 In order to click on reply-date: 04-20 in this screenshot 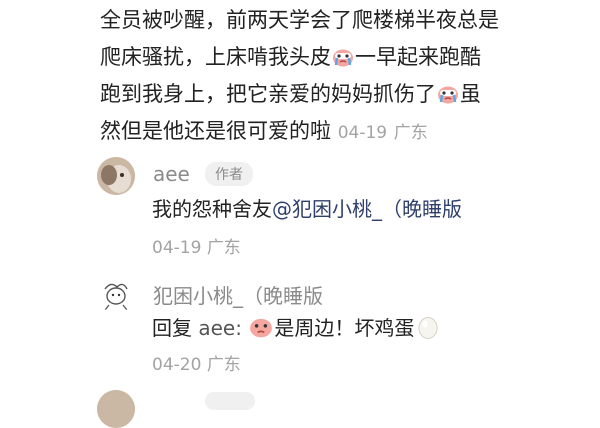, I will do `click(177, 365)`.